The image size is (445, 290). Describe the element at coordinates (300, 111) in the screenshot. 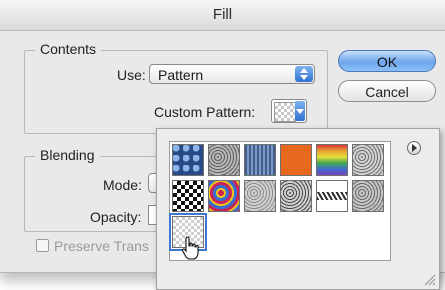

I see `chevron-down-icon` at that location.